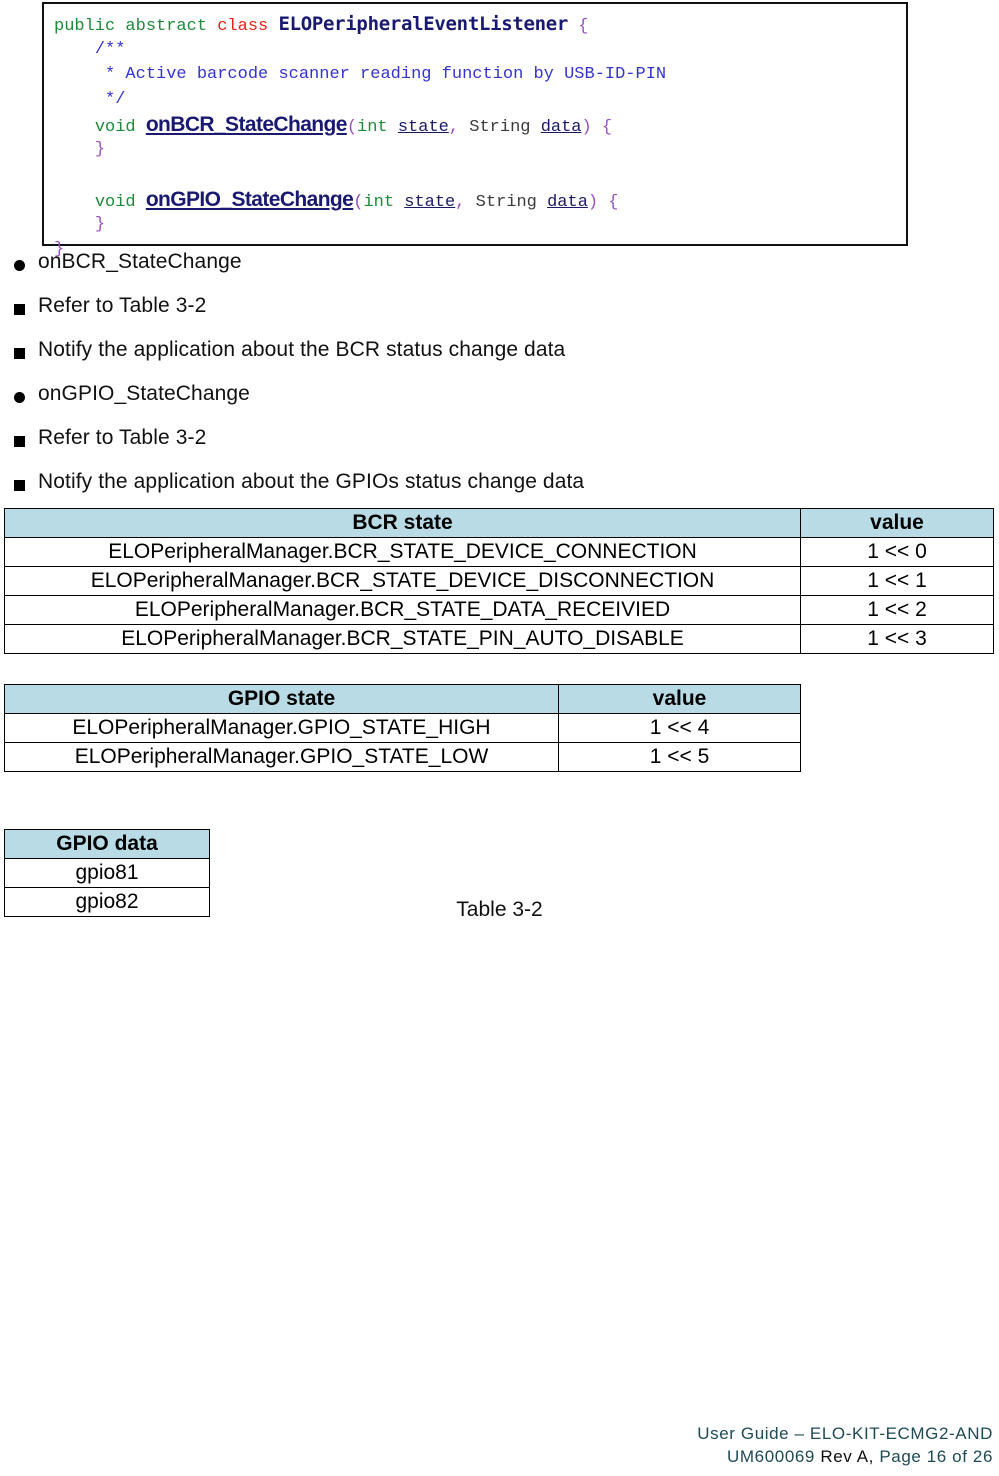 The width and height of the screenshot is (999, 1476). I want to click on table-cell: 1 << 5, so click(679, 757).